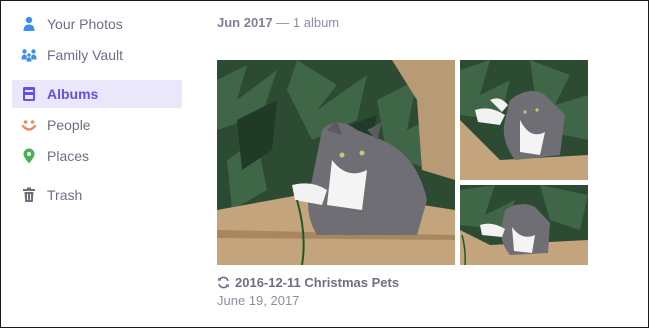 The height and width of the screenshot is (328, 649). I want to click on album-photo-bottom-right, so click(524, 225).